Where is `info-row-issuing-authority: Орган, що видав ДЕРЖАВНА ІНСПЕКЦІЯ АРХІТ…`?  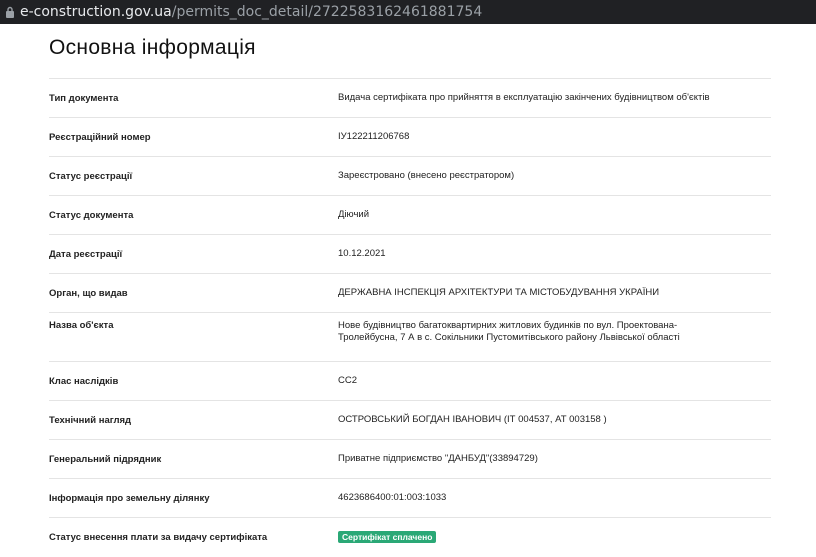
info-row-issuing-authority: Орган, що видав ДЕРЖАВНА ІНСПЕКЦІЯ АРХІТ… is located at coordinates (410, 293).